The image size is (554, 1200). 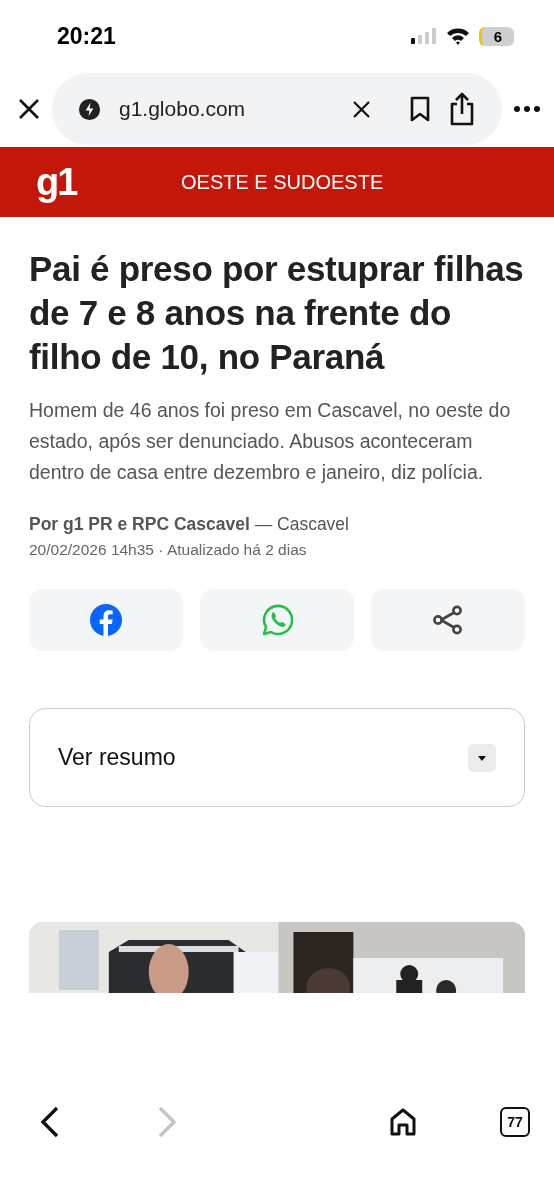 What do you see at coordinates (183, 109) in the screenshot?
I see `url-text: g1.globo.com` at bounding box center [183, 109].